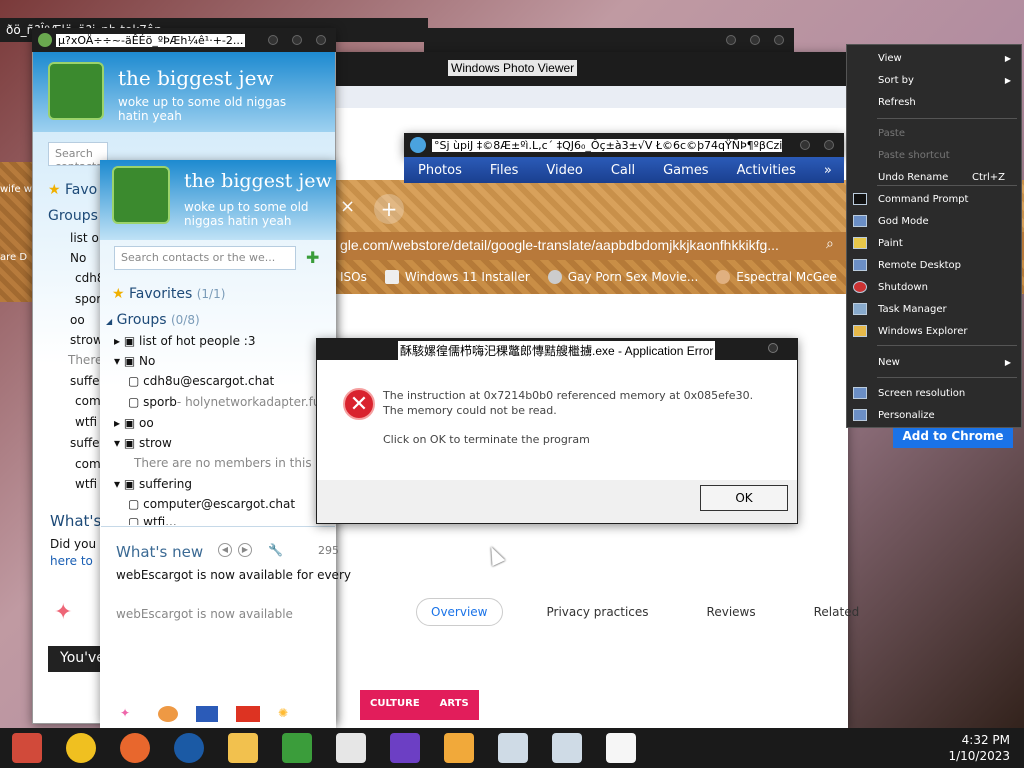  What do you see at coordinates (934, 362) in the screenshot?
I see `menu-item-new: New ▶` at bounding box center [934, 362].